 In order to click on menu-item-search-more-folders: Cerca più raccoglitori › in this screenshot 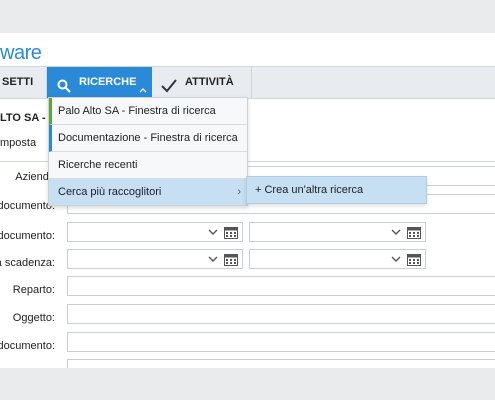, I will do `click(148, 192)`.